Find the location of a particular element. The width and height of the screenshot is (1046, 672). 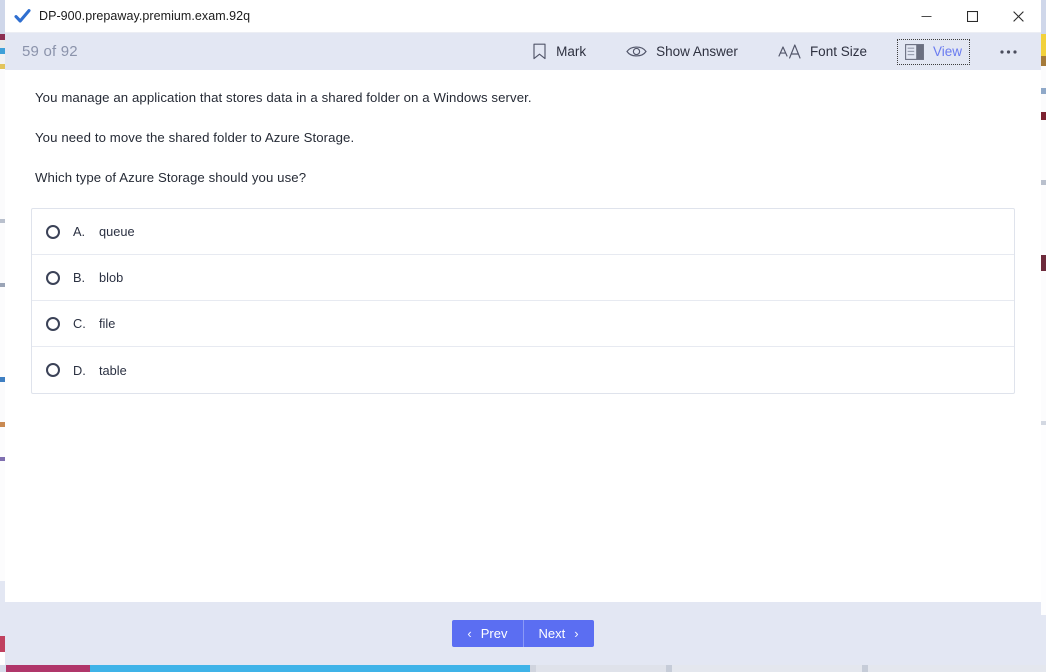

prev-label: Prev is located at coordinates (494, 633).